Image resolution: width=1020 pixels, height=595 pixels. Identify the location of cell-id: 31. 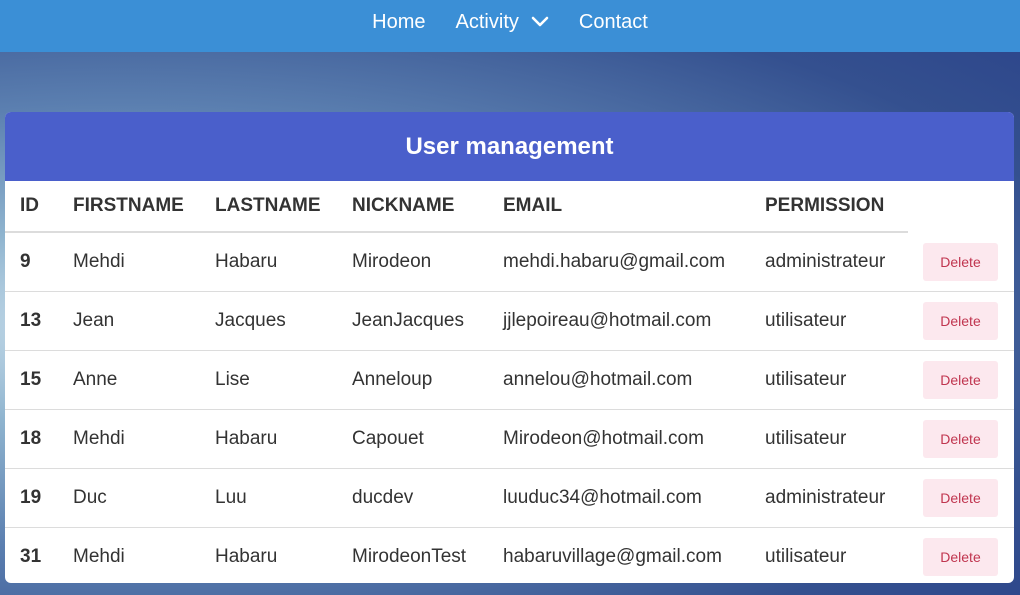
(31, 555).